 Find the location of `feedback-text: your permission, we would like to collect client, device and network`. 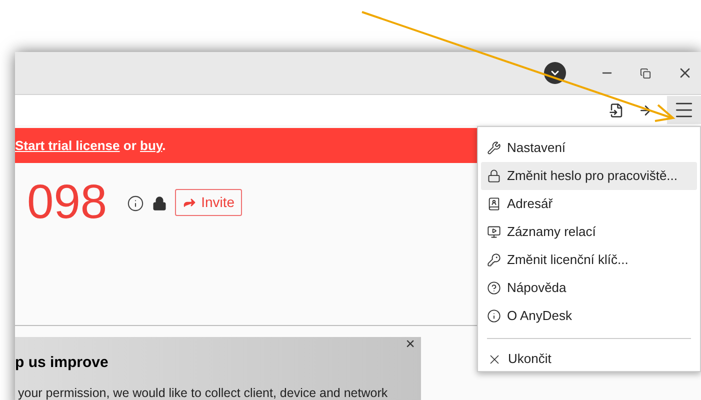

feedback-text: your permission, we would like to collect client, device and network is located at coordinates (203, 392).